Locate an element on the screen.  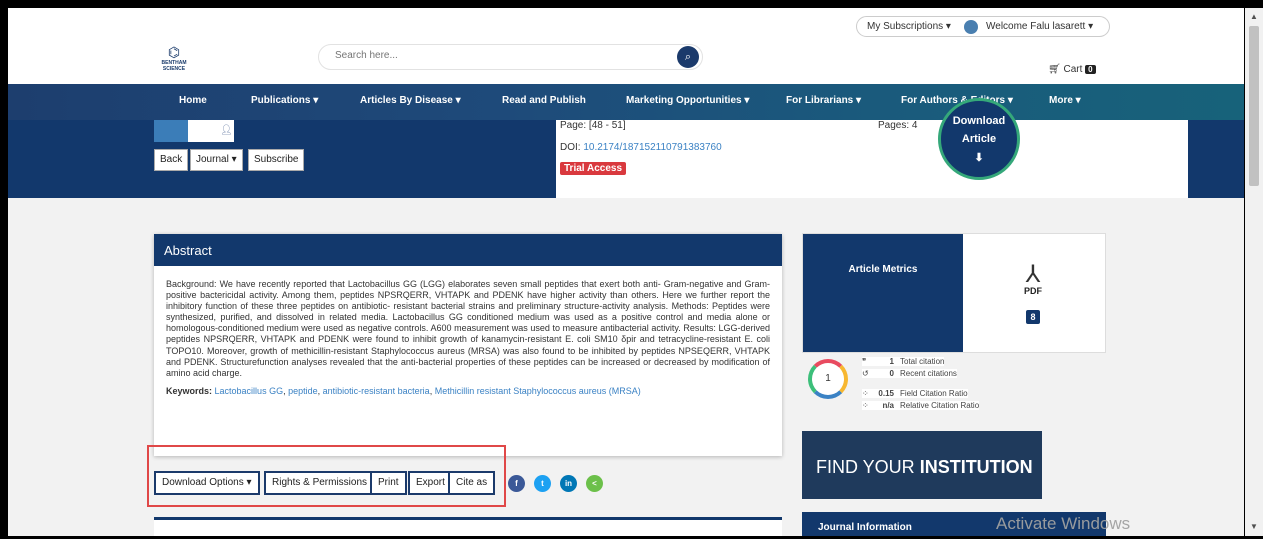
history-icon: ↺ is located at coordinates (865, 373).